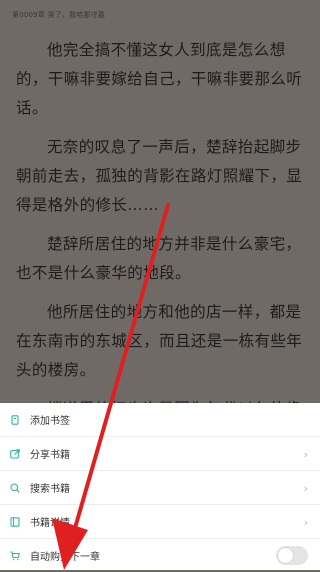 The image size is (320, 572). What do you see at coordinates (50, 455) in the screenshot?
I see `menu-item-label: 分享书籍` at bounding box center [50, 455].